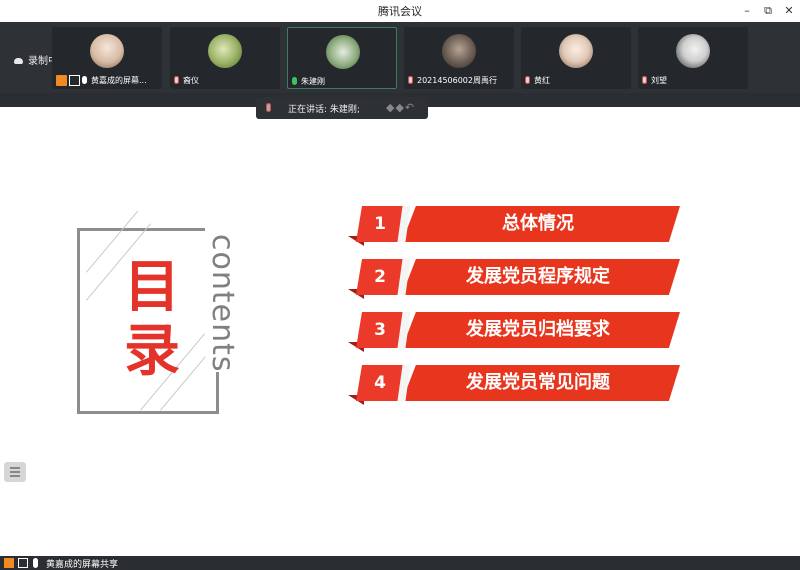  I want to click on participant-name: 20214506002周禹行, so click(457, 80).